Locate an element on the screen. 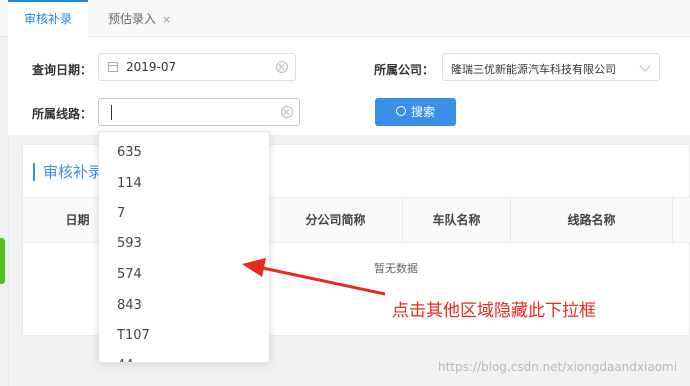 This screenshot has height=386, width=690. annotation-text: 点击其他区域隐藏此下拉框 is located at coordinates (494, 311).